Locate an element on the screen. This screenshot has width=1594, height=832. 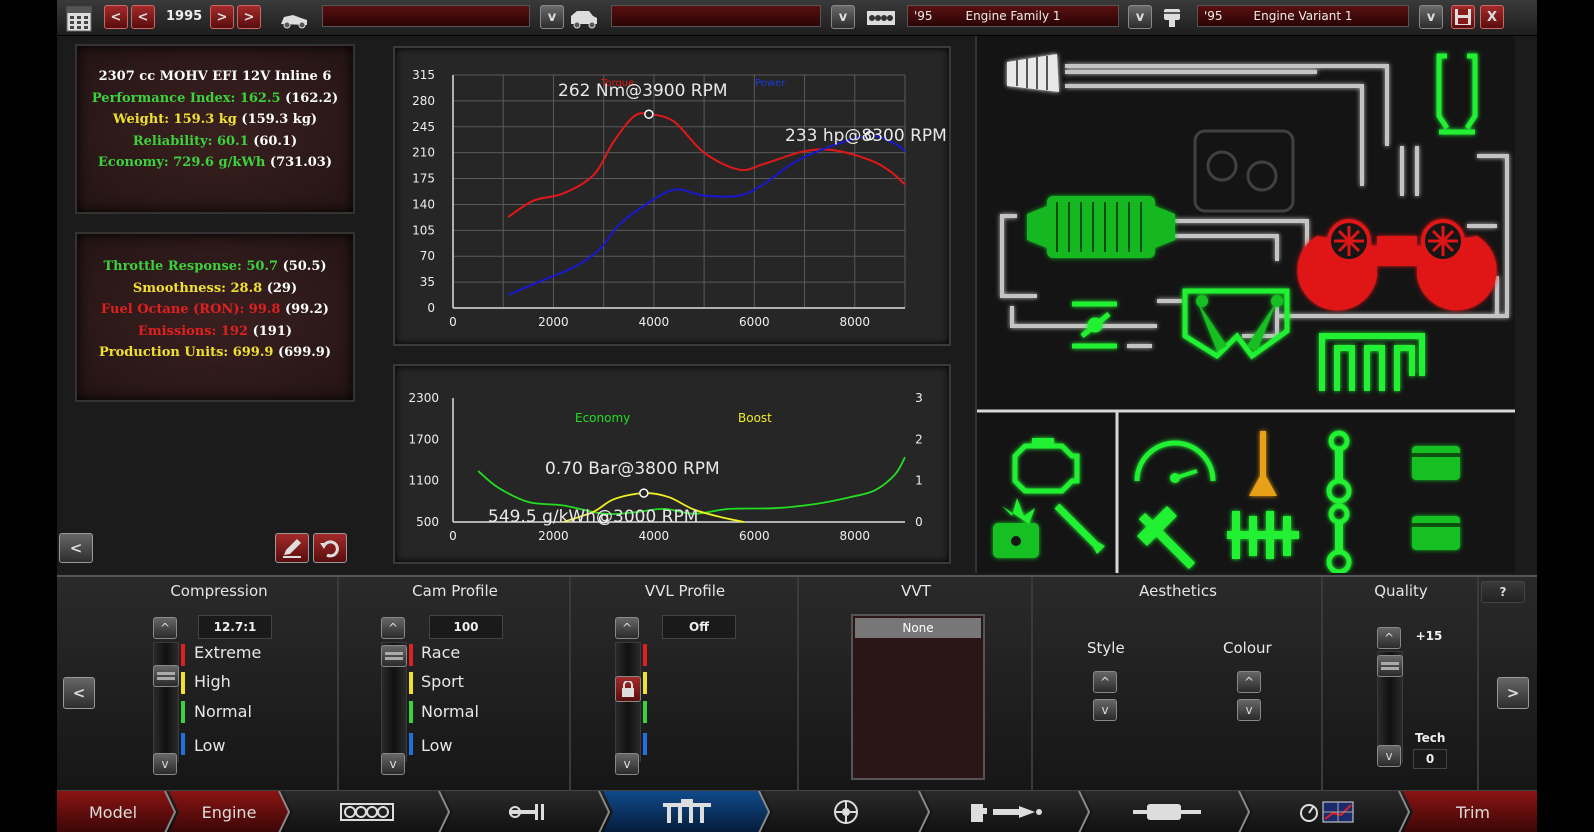
cam-level-normal: Normal is located at coordinates (450, 711).